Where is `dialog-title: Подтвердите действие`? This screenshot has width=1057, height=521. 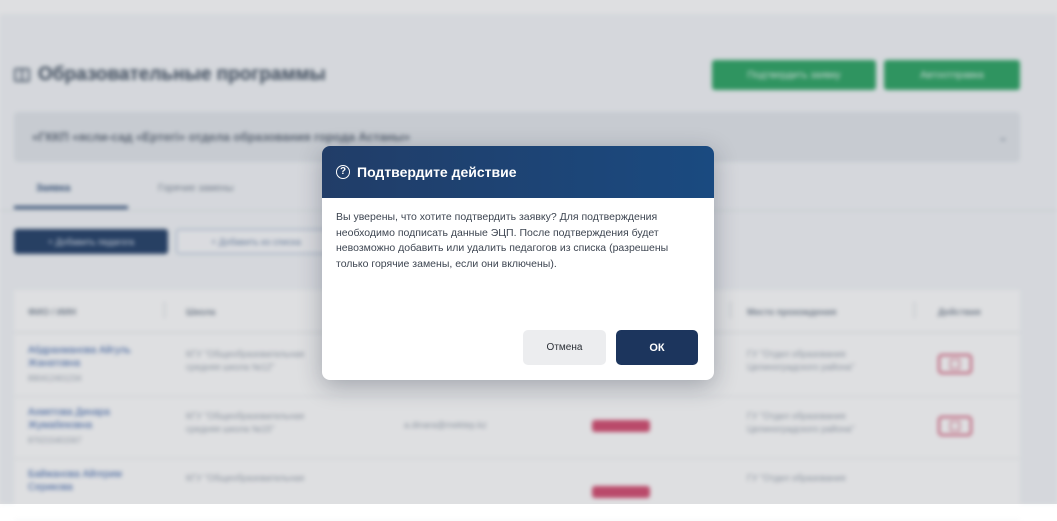
dialog-title: Подтвердите действие is located at coordinates (437, 172).